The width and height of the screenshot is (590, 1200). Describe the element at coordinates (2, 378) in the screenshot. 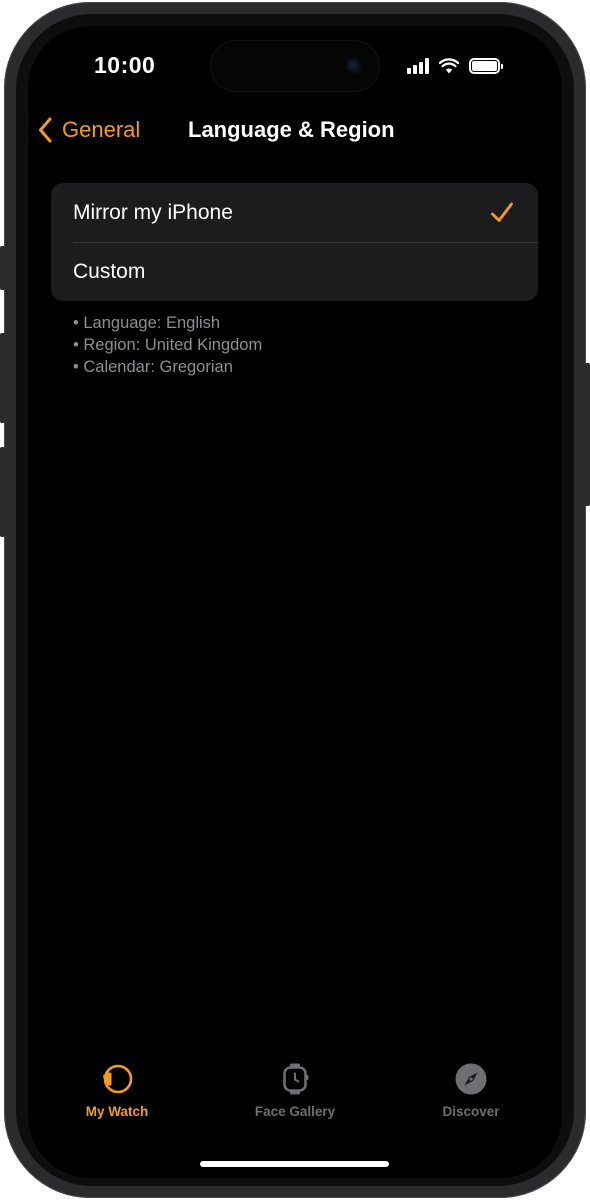

I see `volume-up-button` at that location.